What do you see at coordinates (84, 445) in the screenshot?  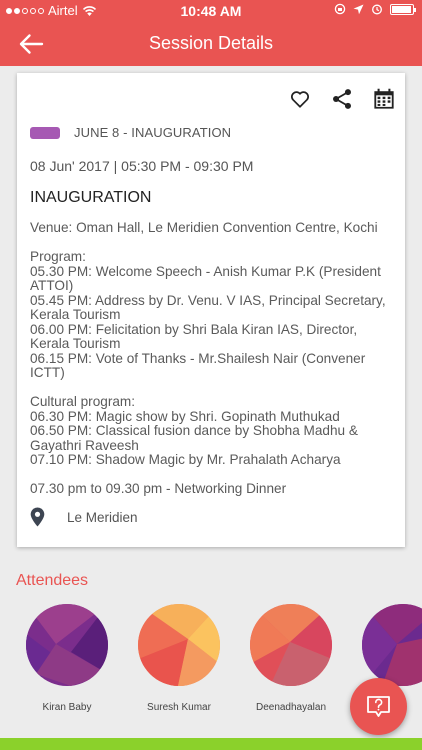 I see `description-line: Gayathri Raveesh` at bounding box center [84, 445].